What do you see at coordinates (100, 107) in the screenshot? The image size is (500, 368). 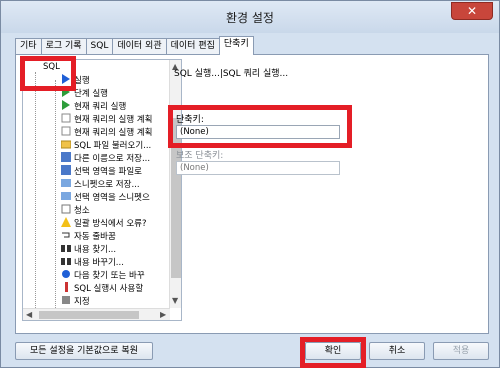 I see `tree-item-label: 현재 쿼리 실행` at bounding box center [100, 107].